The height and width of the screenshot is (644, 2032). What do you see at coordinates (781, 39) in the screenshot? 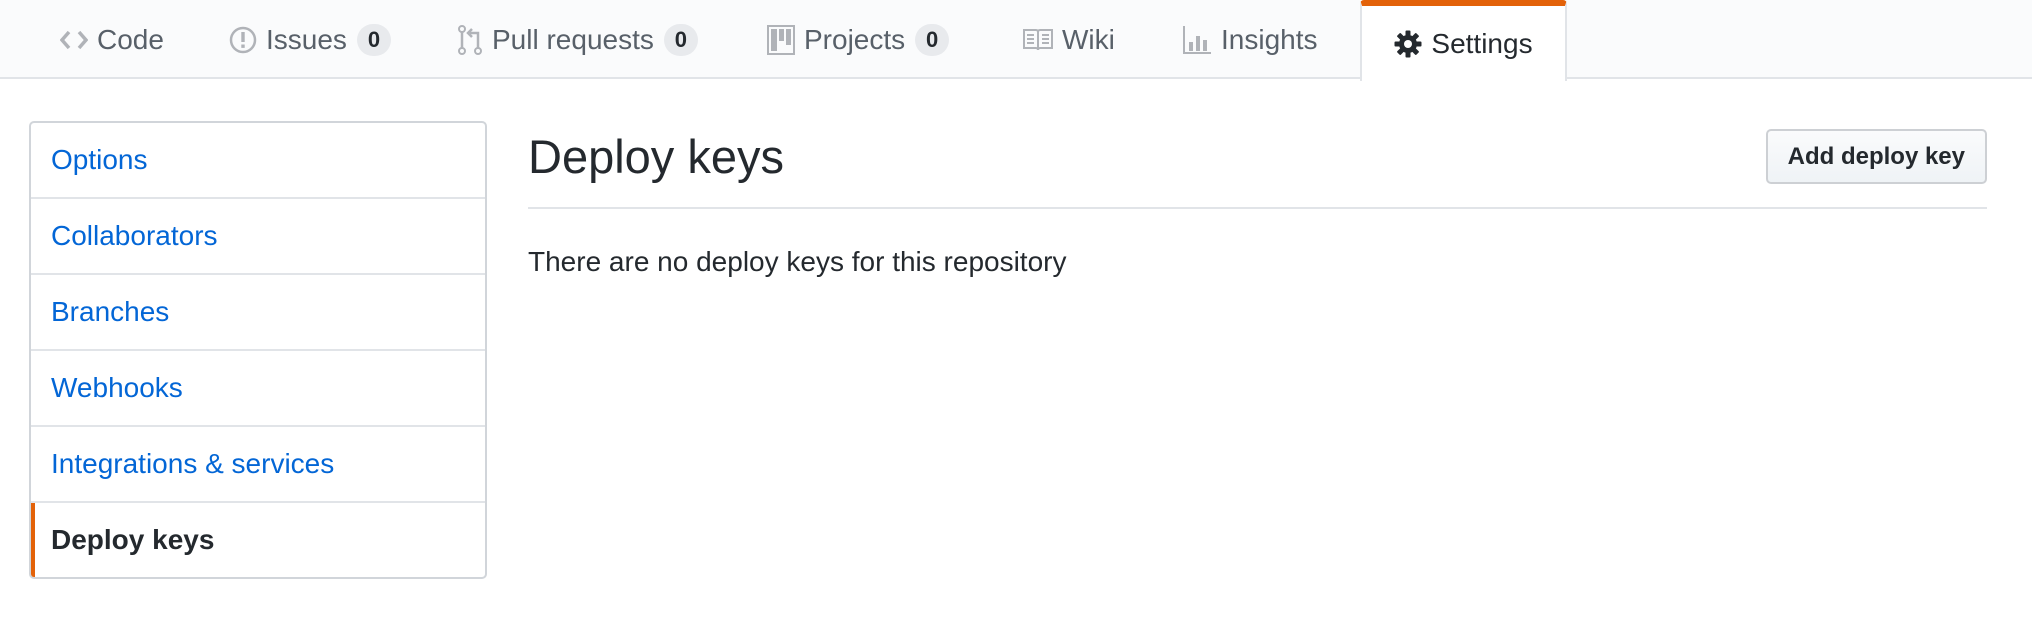
I see `project-icon` at bounding box center [781, 39].